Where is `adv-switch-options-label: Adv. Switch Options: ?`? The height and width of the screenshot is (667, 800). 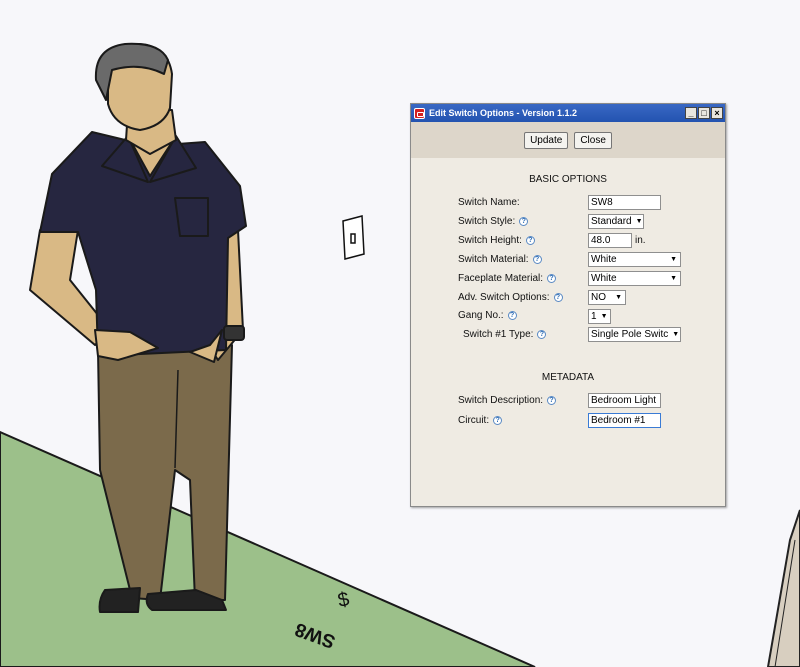 adv-switch-options-label: Adv. Switch Options: ? is located at coordinates (510, 297).